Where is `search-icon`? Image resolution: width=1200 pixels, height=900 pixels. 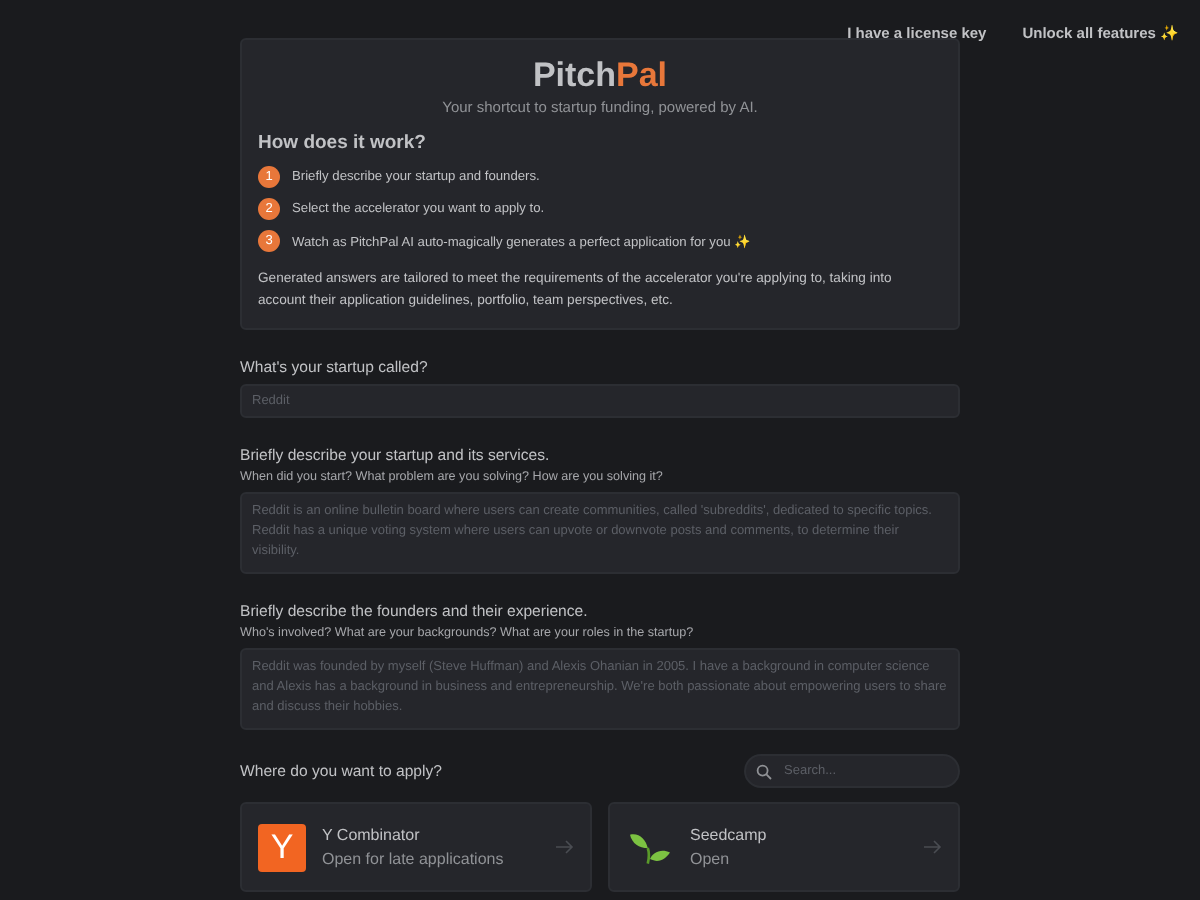 search-icon is located at coordinates (764, 771).